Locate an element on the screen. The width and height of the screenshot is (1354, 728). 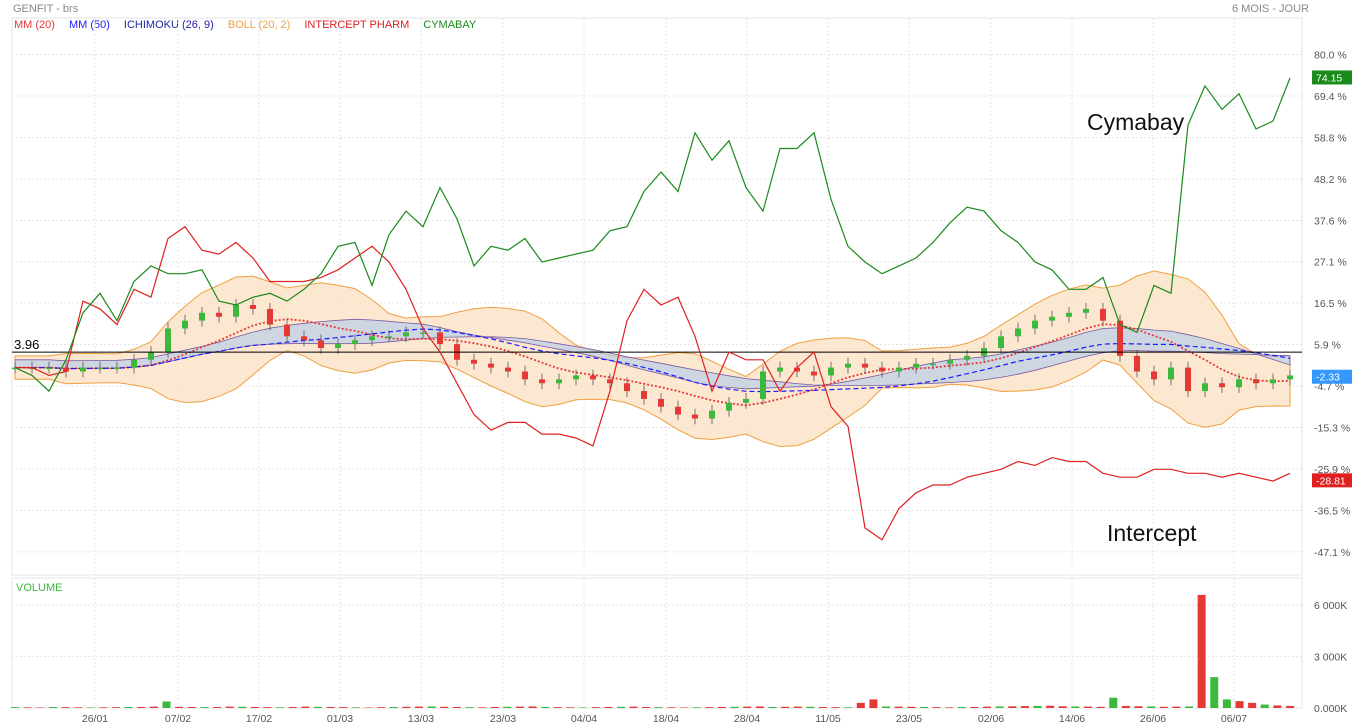
x-tick-label: 04/04 is located at coordinates (584, 719).